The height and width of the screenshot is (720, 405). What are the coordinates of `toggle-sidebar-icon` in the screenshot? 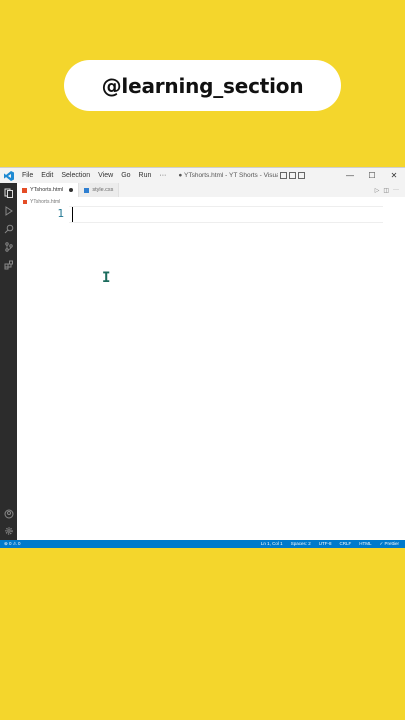 It's located at (284, 175).